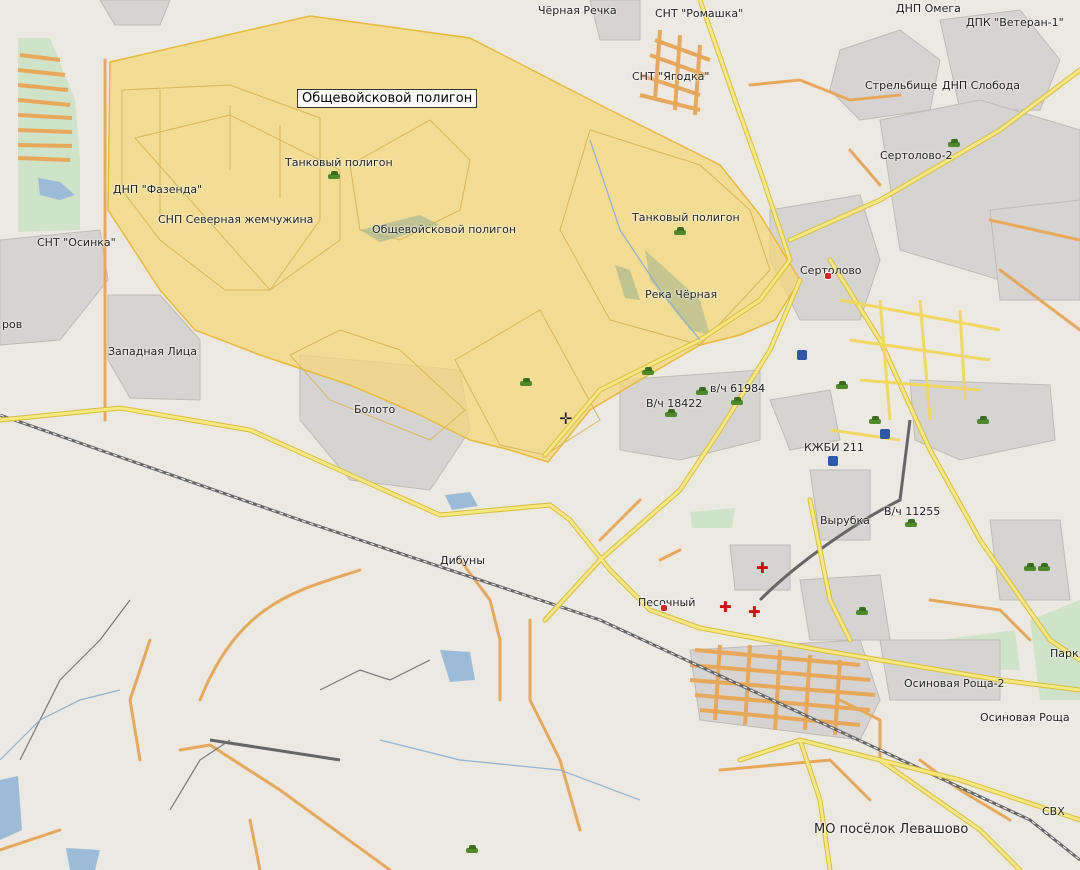 Image resolution: width=1080 pixels, height=870 pixels. Describe the element at coordinates (699, 13) in the screenshot. I see `label-snt-romashka: СНТ "Ромашка"` at that location.